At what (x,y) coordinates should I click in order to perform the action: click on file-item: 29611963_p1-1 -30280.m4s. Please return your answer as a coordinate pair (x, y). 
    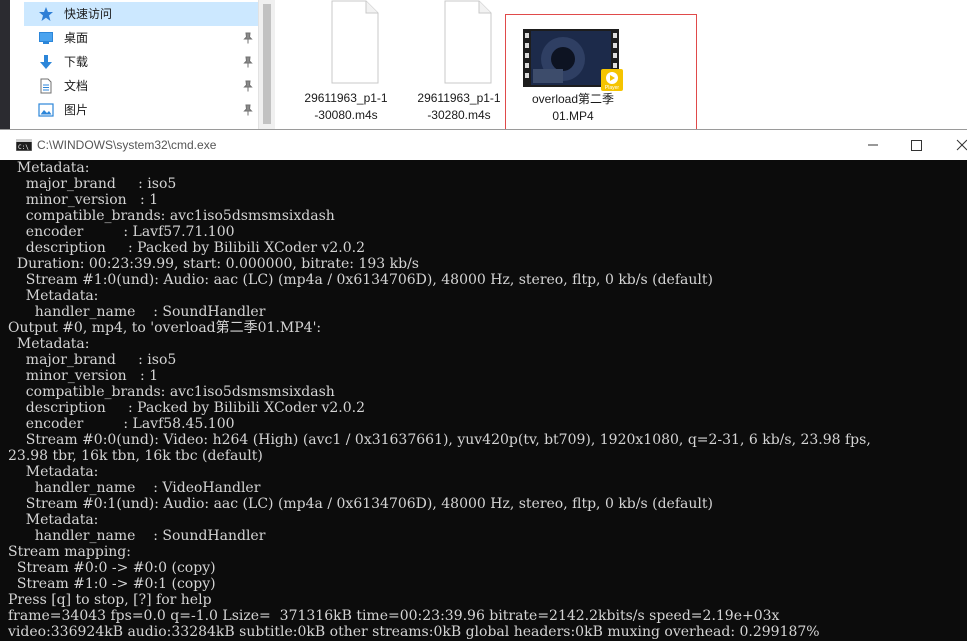
    Looking at the image, I should click on (459, 64).